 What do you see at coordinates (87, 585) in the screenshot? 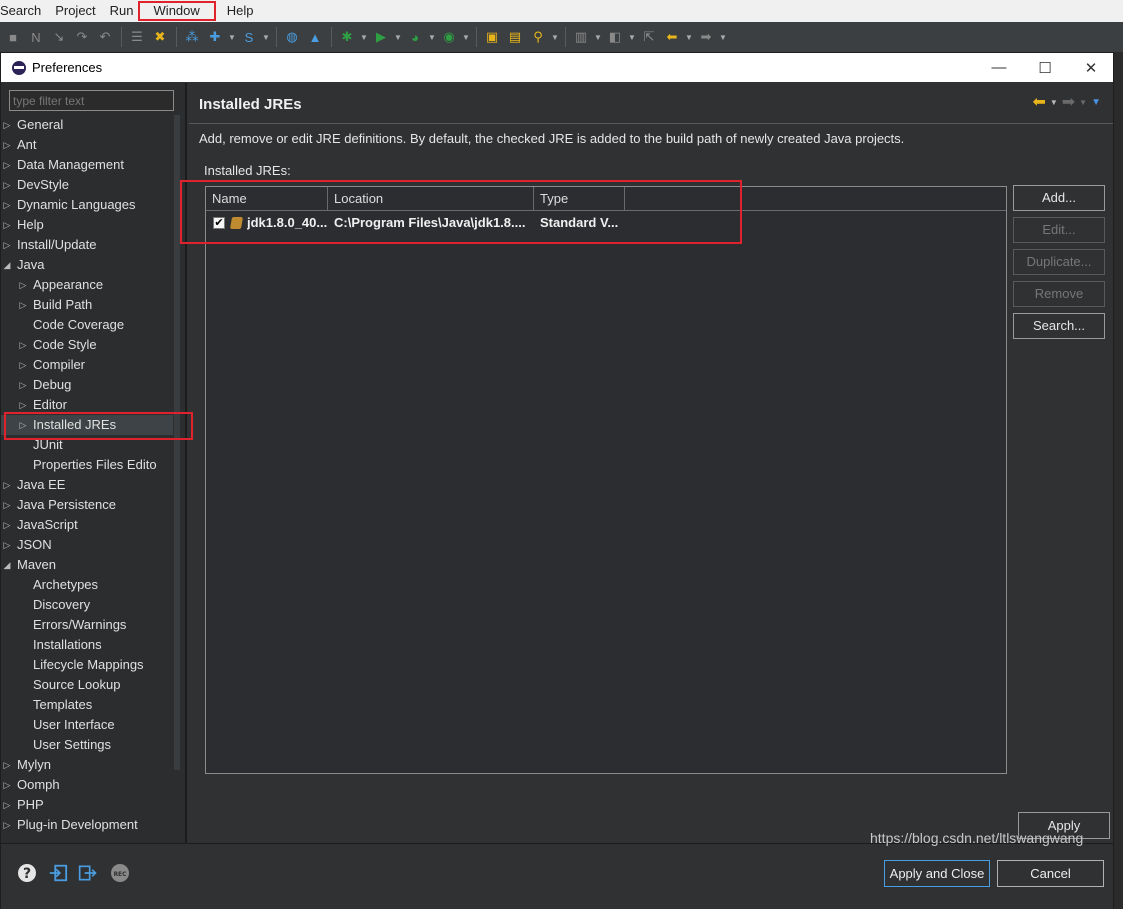
I see `tree-item: Archetypes` at bounding box center [87, 585].